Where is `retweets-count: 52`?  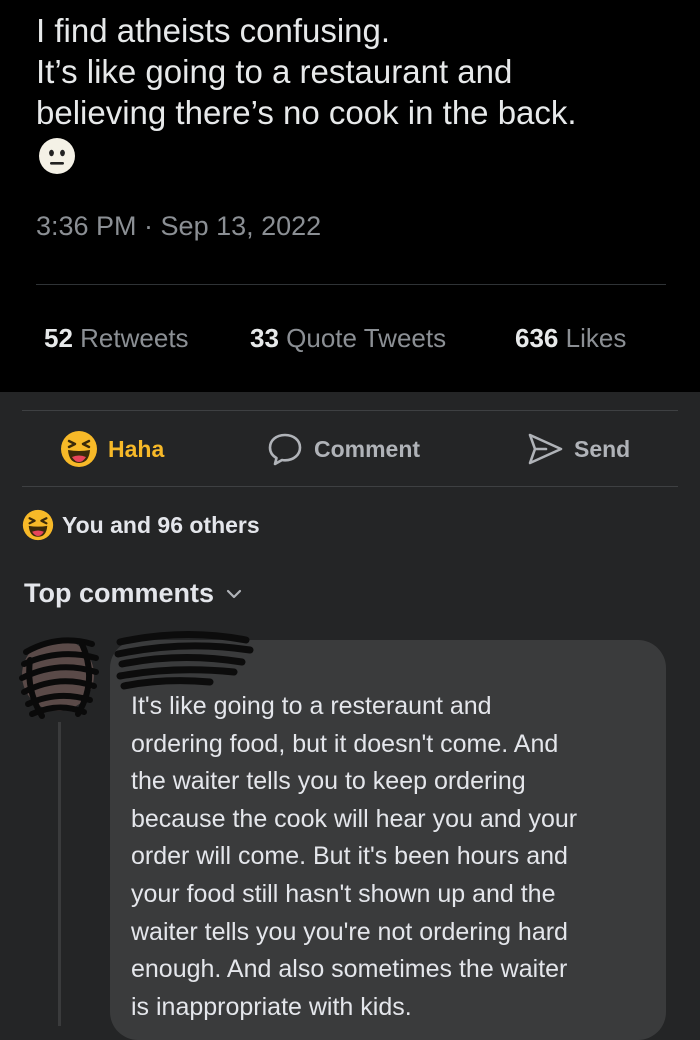 retweets-count: 52 is located at coordinates (58, 338).